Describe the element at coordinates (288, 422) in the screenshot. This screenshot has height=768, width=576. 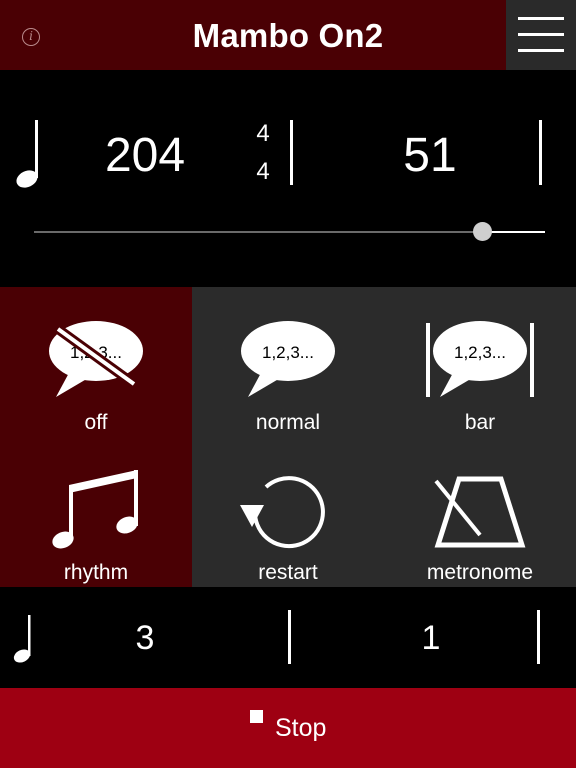
I see `mode-label: normal` at that location.